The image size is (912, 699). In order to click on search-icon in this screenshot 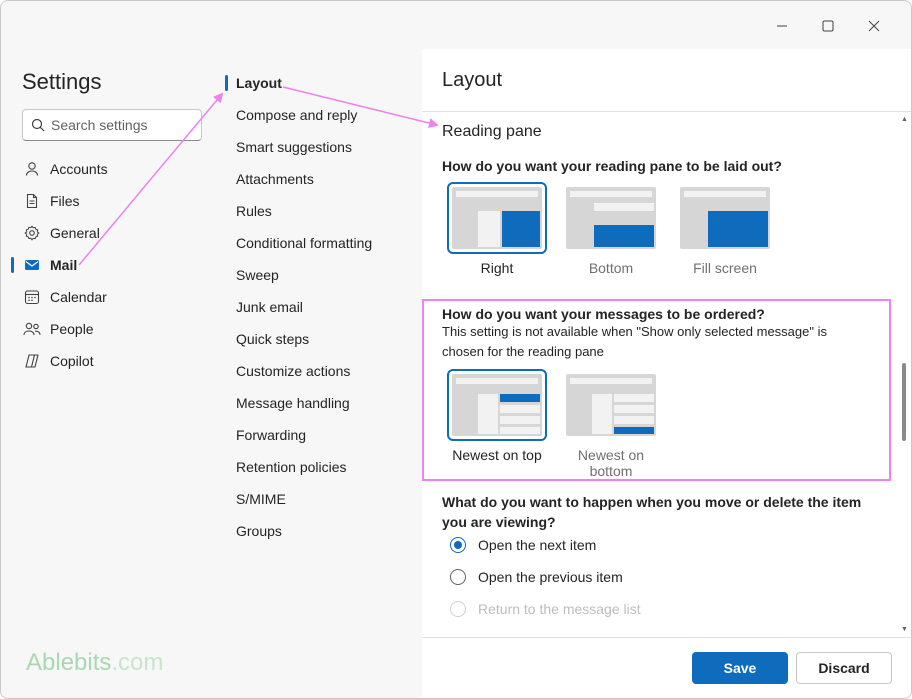, I will do `click(38, 125)`.